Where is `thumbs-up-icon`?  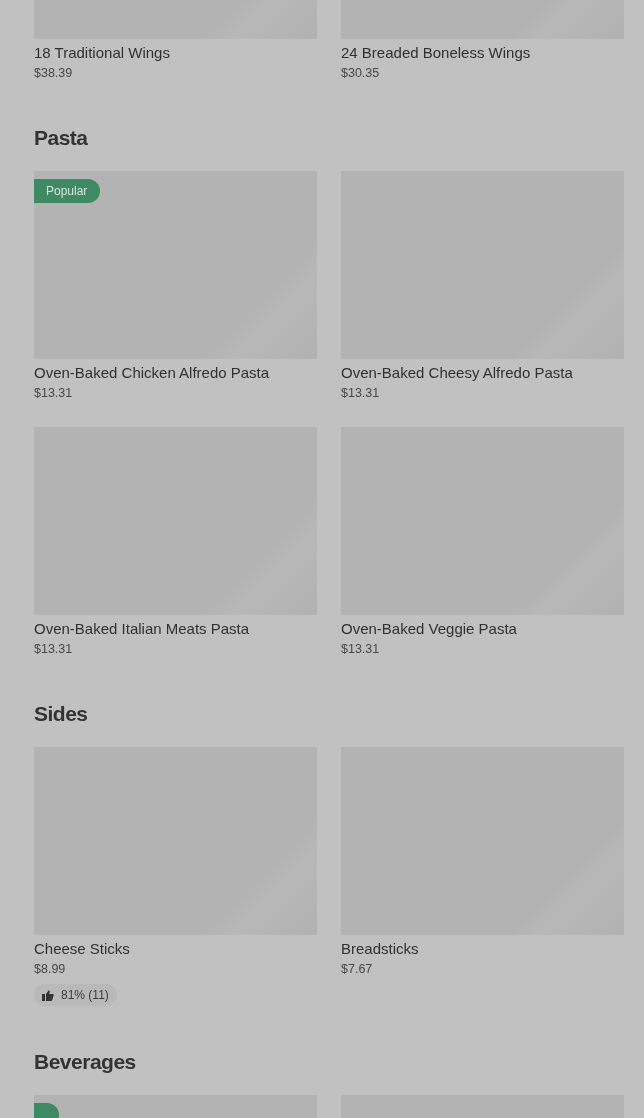 thumbs-up-icon is located at coordinates (48, 995).